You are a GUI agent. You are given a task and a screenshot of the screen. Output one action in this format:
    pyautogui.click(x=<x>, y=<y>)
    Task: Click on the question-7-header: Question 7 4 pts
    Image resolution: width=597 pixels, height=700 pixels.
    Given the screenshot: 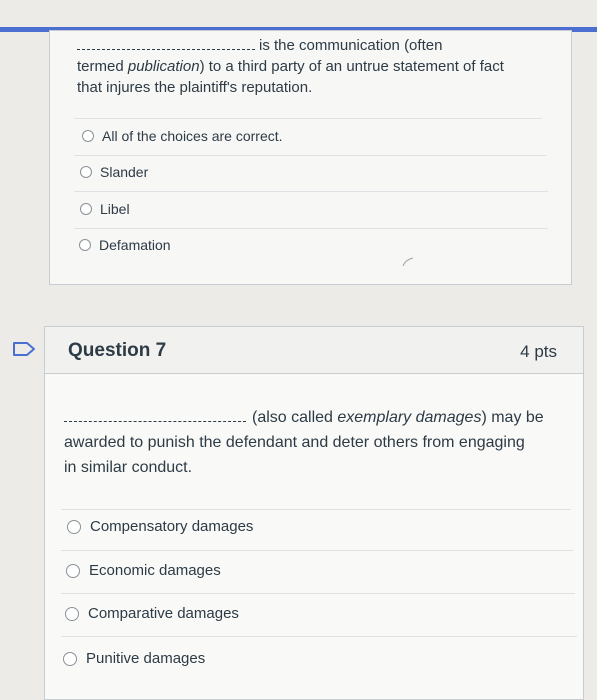 What is the action you would take?
    pyautogui.click(x=314, y=350)
    